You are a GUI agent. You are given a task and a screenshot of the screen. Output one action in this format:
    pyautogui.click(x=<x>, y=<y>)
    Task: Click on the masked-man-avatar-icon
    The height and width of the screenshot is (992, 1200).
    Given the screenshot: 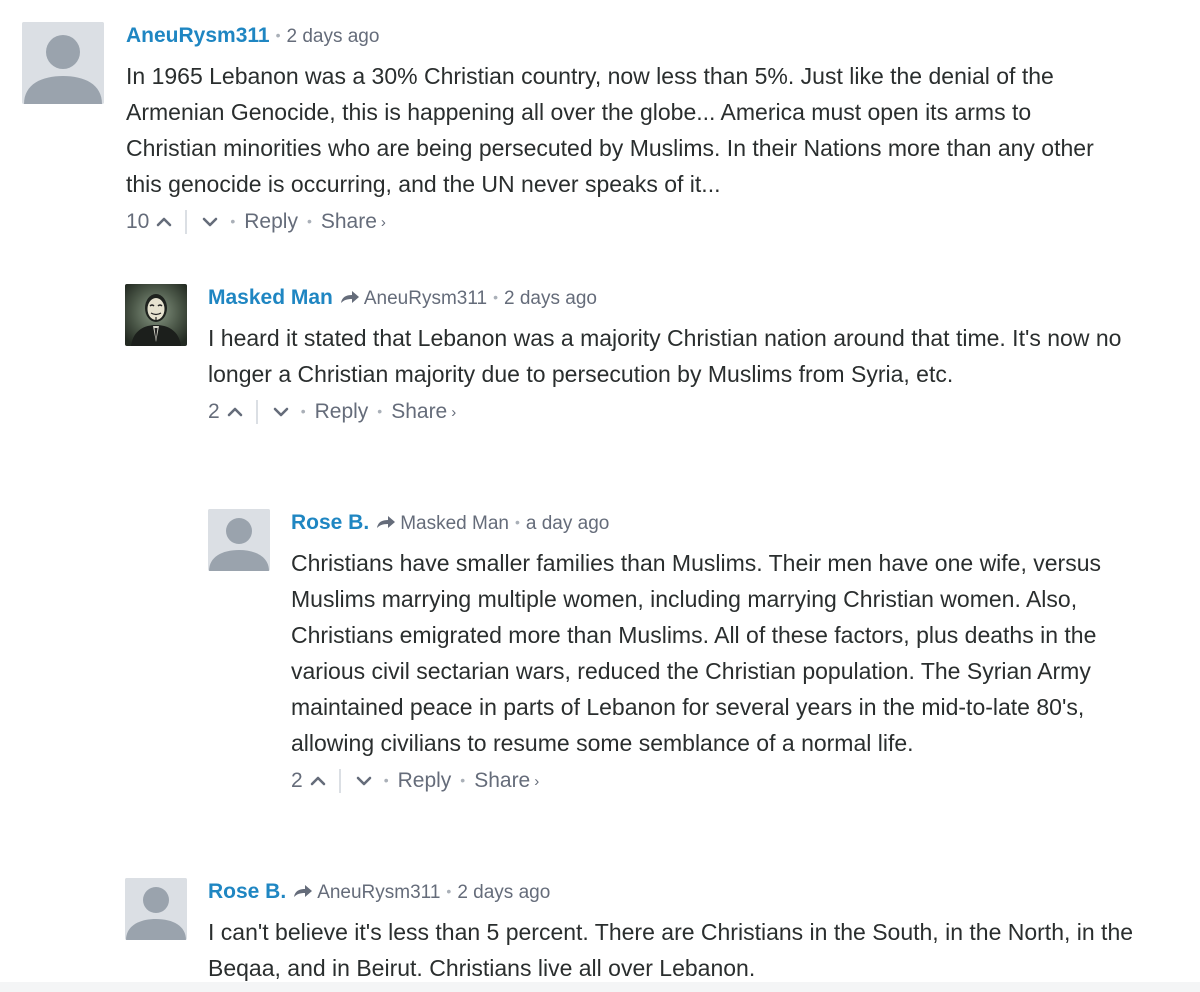 What is the action you would take?
    pyautogui.click(x=156, y=315)
    